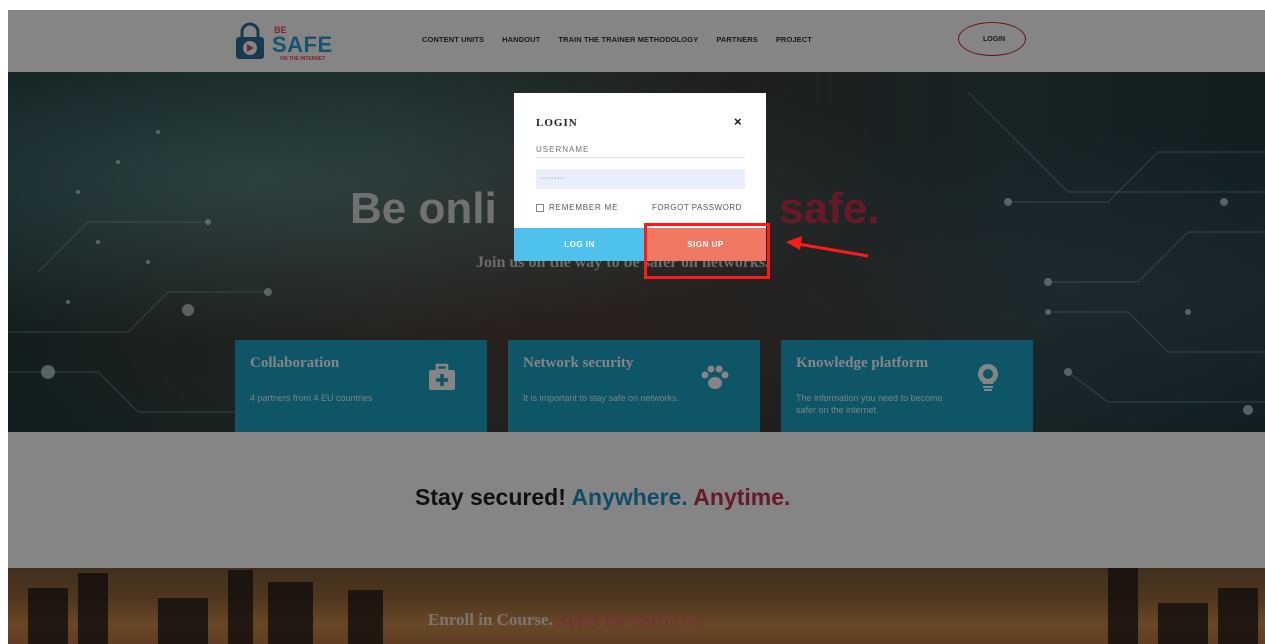  Describe the element at coordinates (707, 251) in the screenshot. I see `signup-annotation-box` at that location.